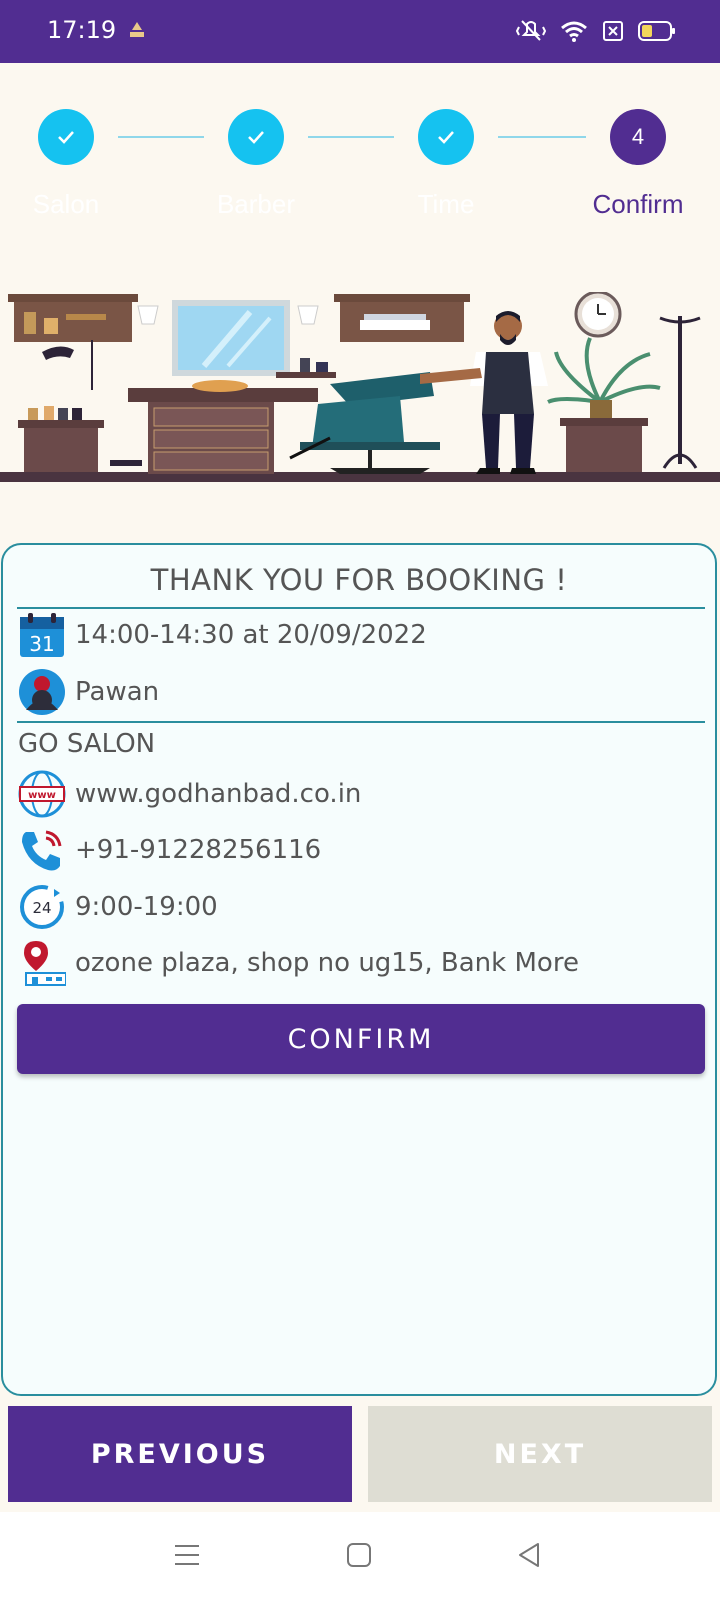 The image size is (720, 1600). I want to click on website-text: www.godhanbad.co.in, so click(218, 794).